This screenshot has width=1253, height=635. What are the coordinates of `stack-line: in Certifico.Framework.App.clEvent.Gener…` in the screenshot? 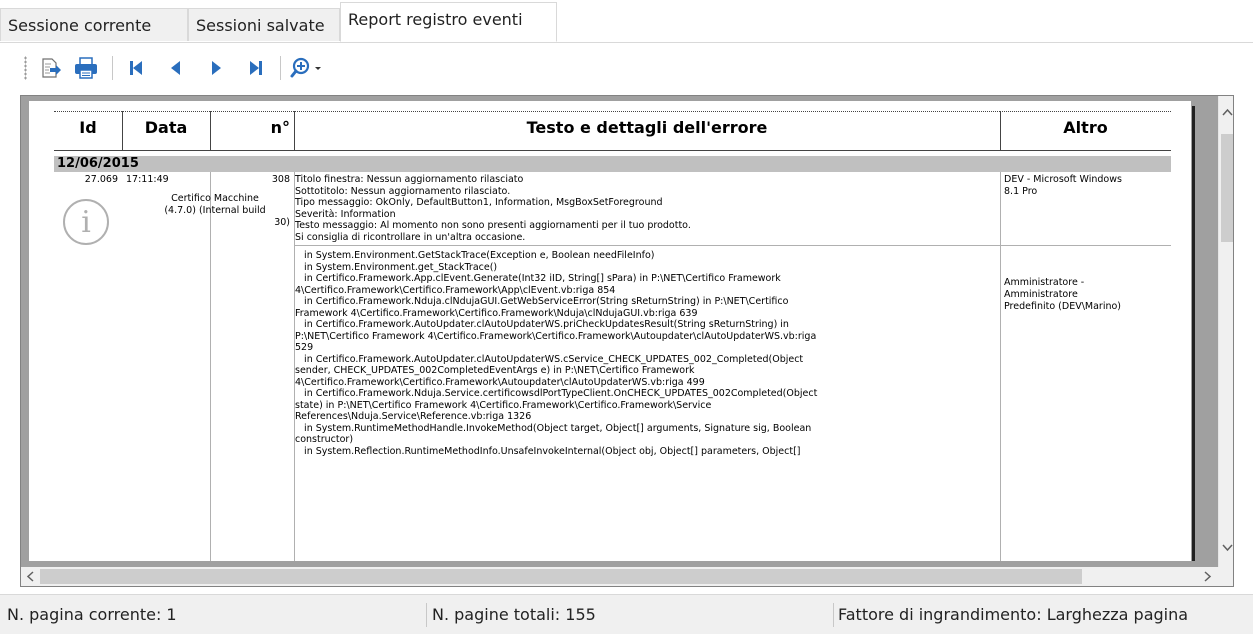 It's located at (538, 278).